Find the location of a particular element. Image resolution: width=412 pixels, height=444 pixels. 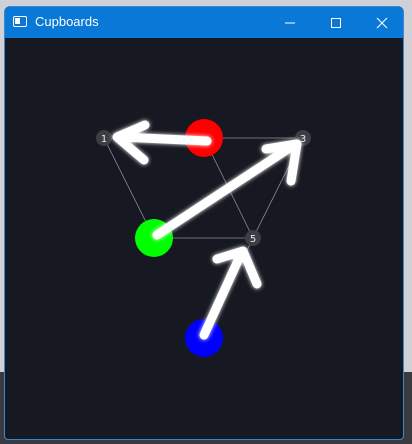

close-icon is located at coordinates (382, 23).